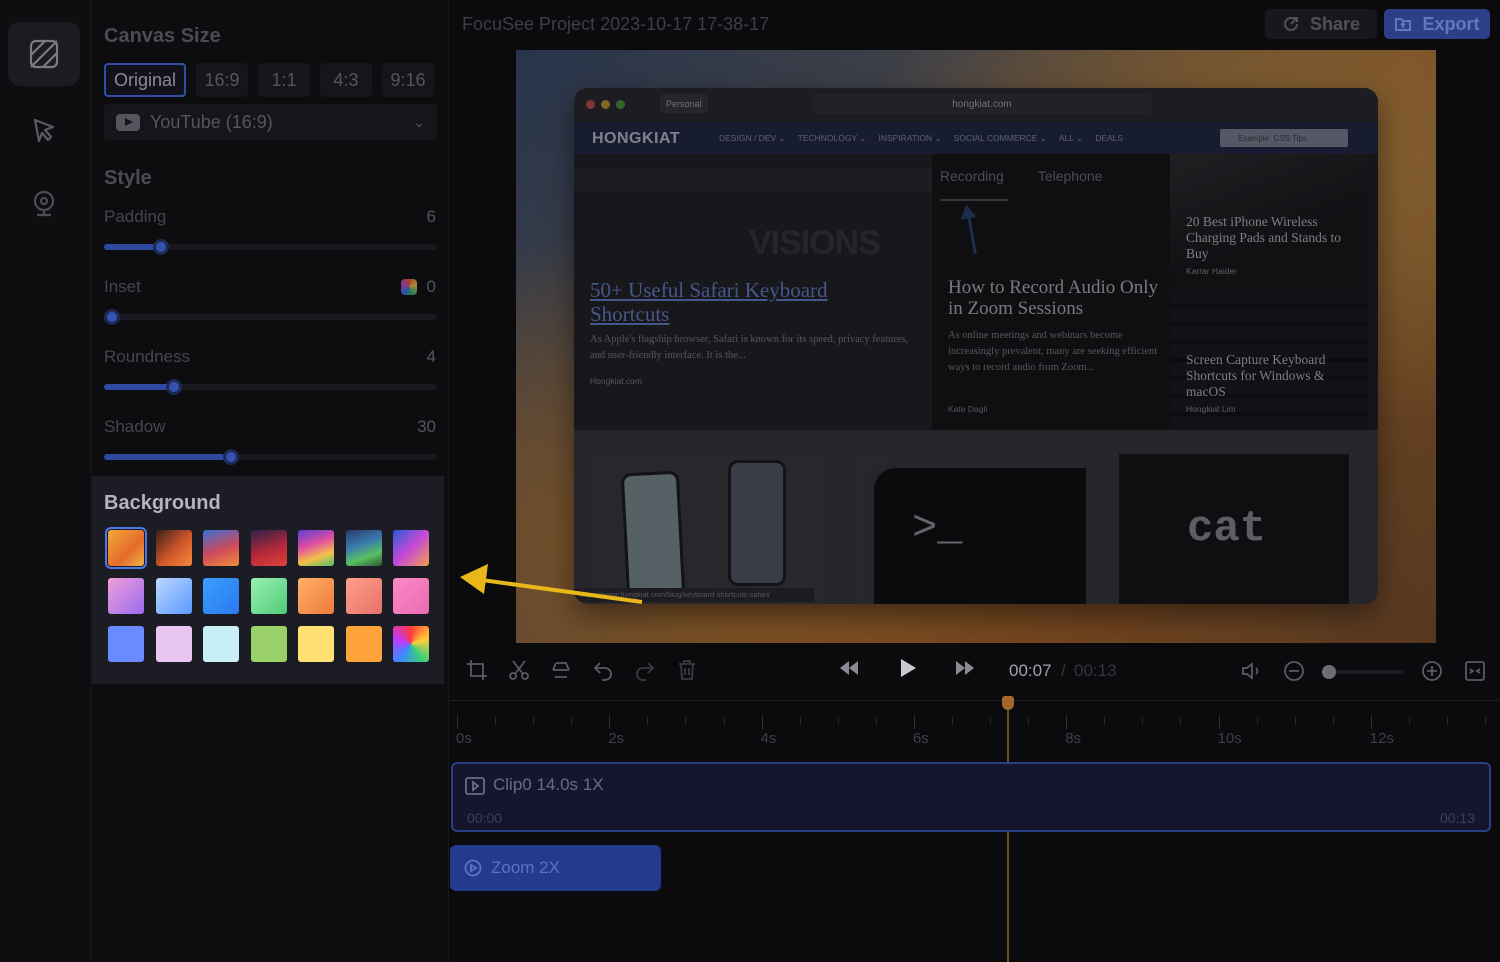 The image size is (1500, 962). What do you see at coordinates (525, 867) in the screenshot?
I see `zoom-item-label: Zoom 2X` at bounding box center [525, 867].